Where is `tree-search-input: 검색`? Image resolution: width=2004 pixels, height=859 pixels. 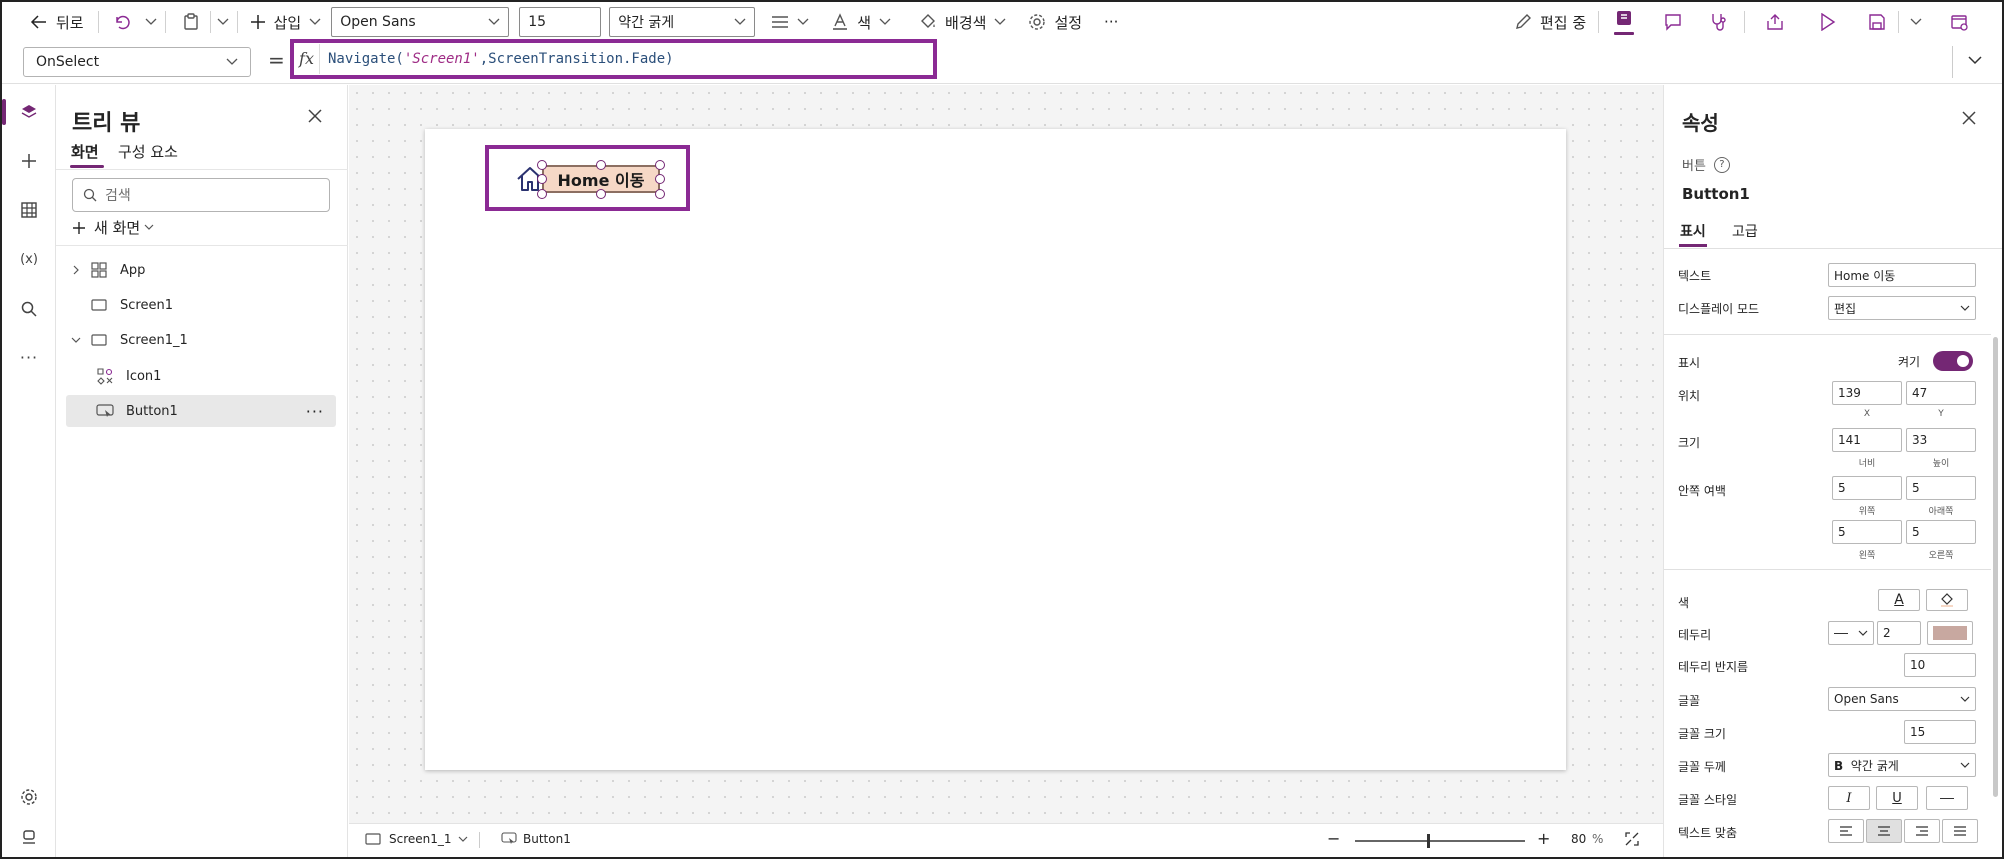 tree-search-input: 검색 is located at coordinates (201, 195).